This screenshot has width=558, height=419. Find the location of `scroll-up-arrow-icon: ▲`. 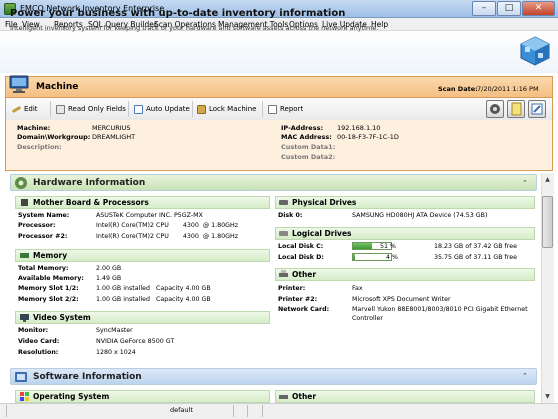

scroll-up-arrow-icon: ▲ is located at coordinates (547, 179).